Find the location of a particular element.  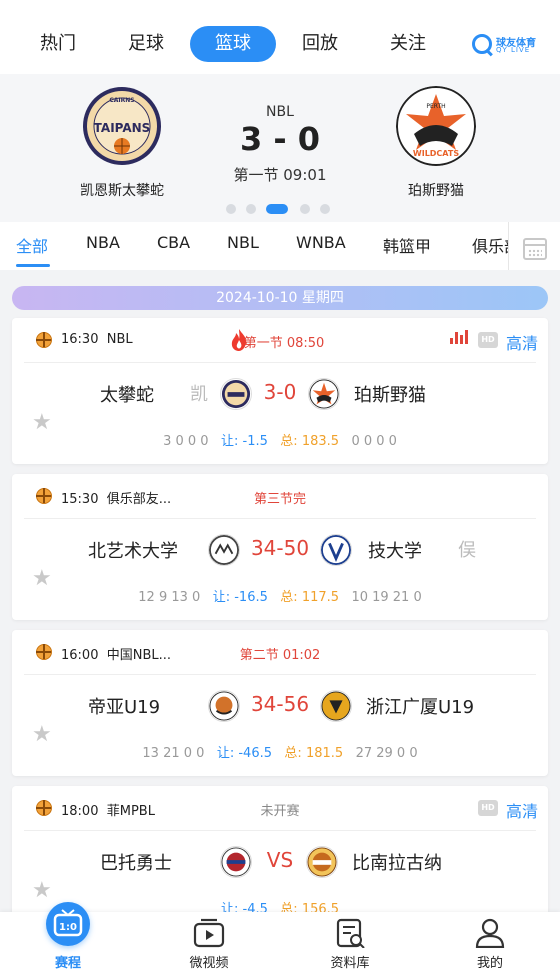

cat-wnba: WNBA is located at coordinates (321, 242).